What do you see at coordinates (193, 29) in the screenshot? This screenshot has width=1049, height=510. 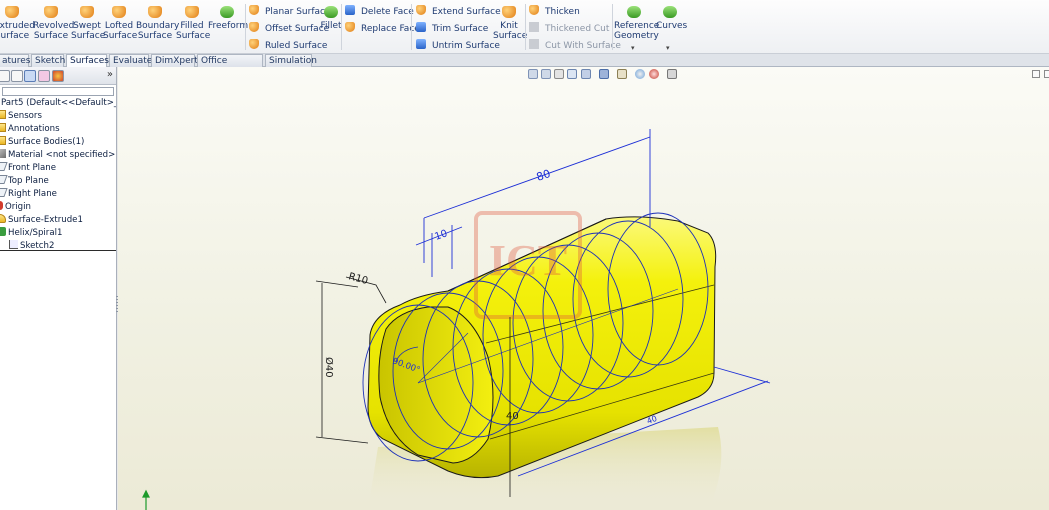 I see `filled-surface-button: Filled Surface` at bounding box center [193, 29].